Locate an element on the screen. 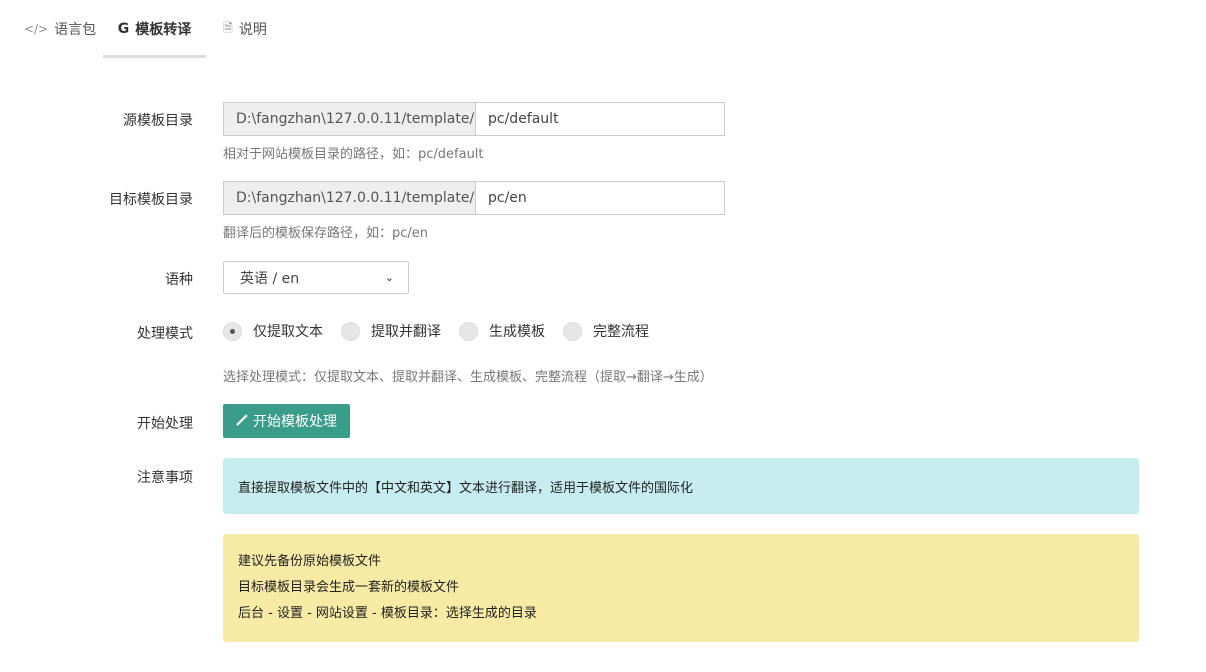 Image resolution: width=1206 pixels, height=672 pixels. tab-label: 语言包 is located at coordinates (75, 30).